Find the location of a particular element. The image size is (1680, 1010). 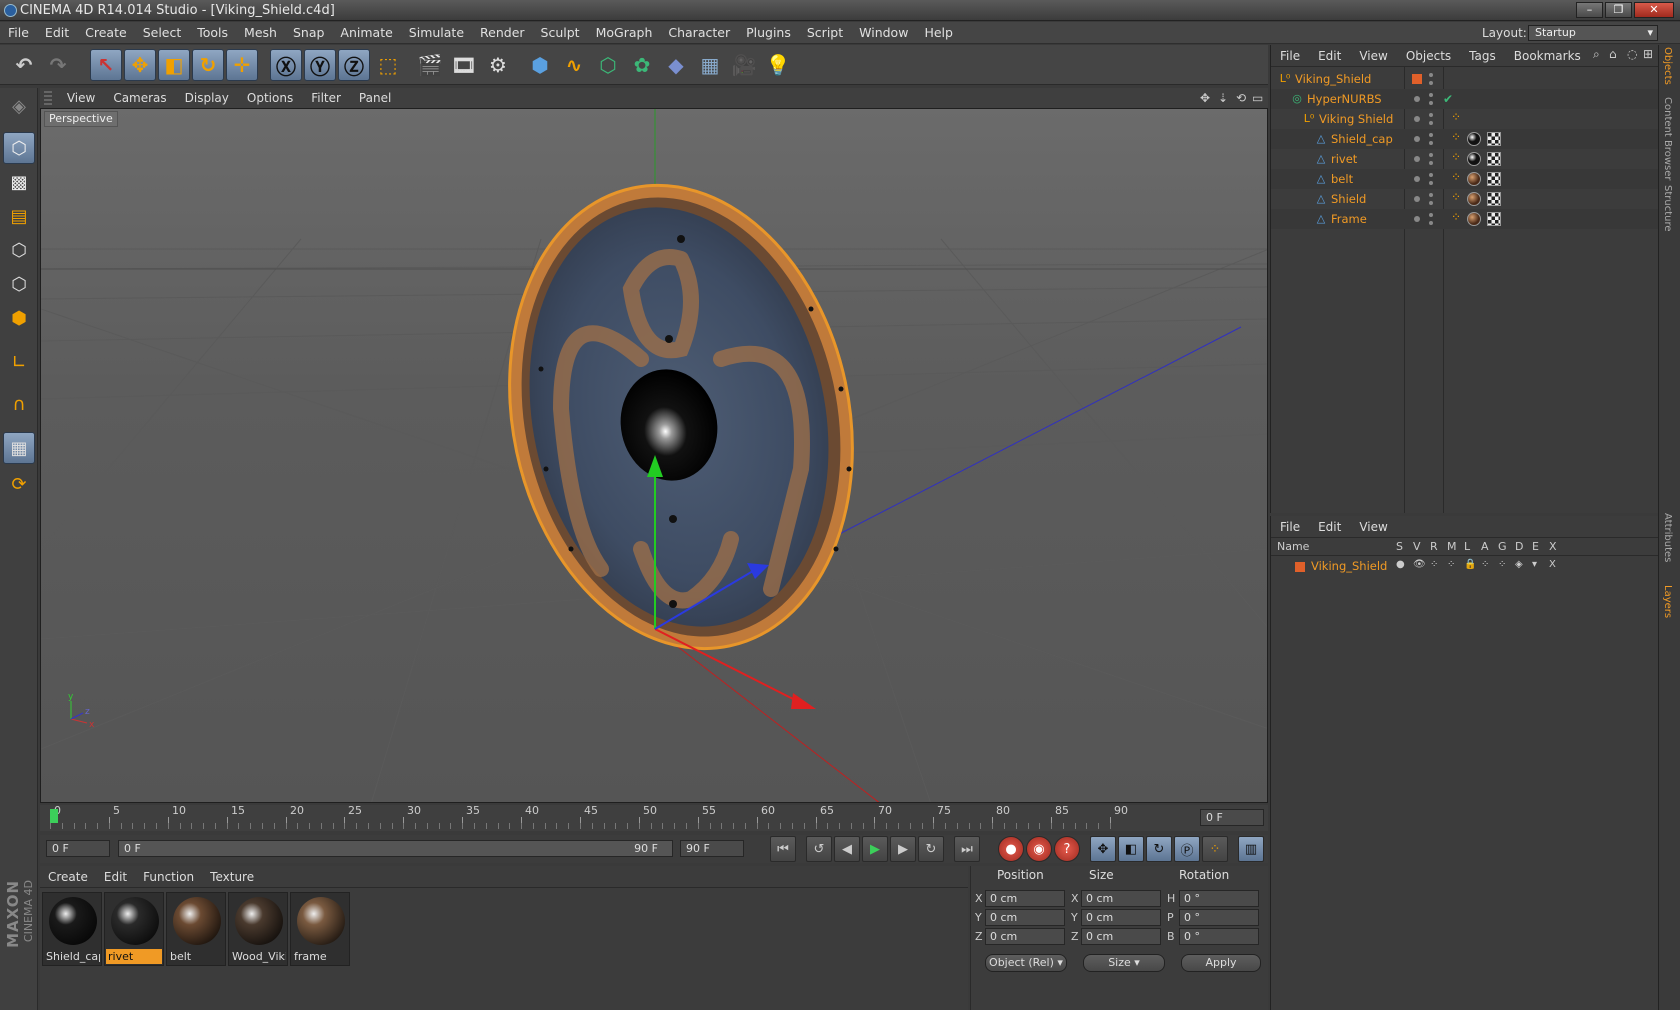

render-toggle: ⁘ is located at coordinates (1434, 564).